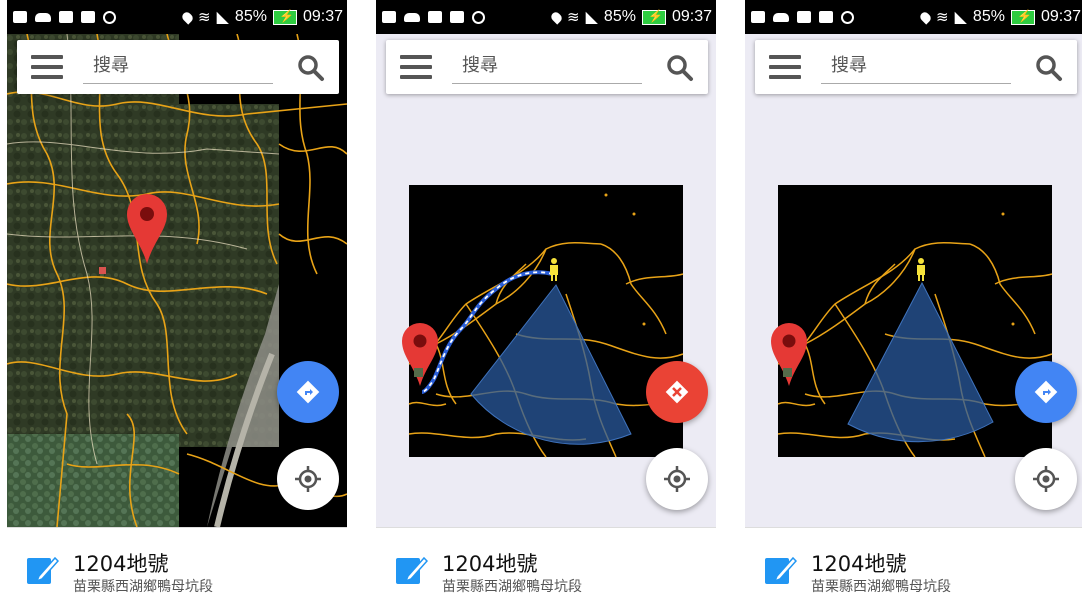  I want to click on cancel-navigation-button, so click(677, 392).